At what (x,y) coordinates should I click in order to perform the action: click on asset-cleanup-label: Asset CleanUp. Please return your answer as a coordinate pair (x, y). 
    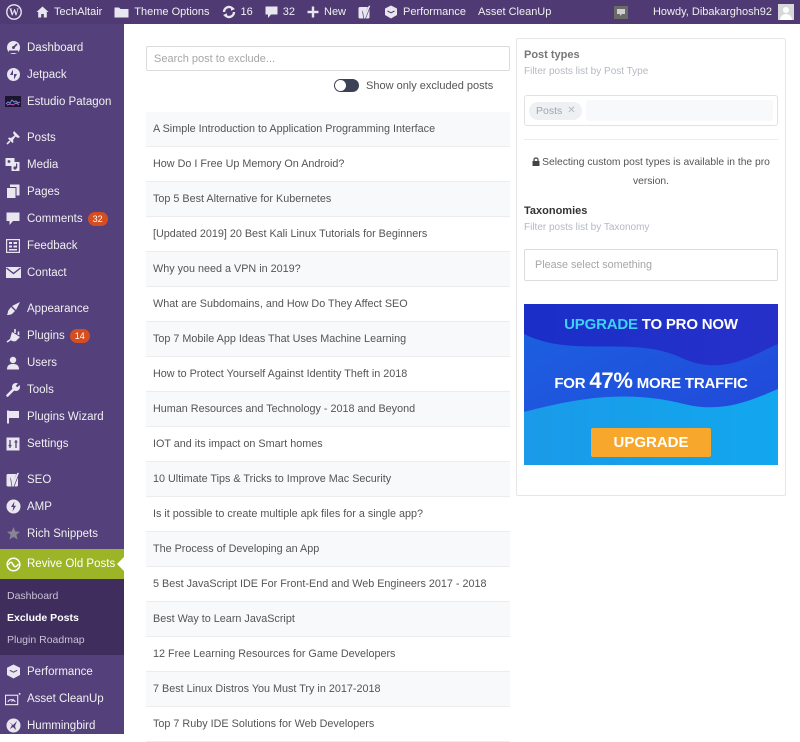
    Looking at the image, I should click on (515, 12).